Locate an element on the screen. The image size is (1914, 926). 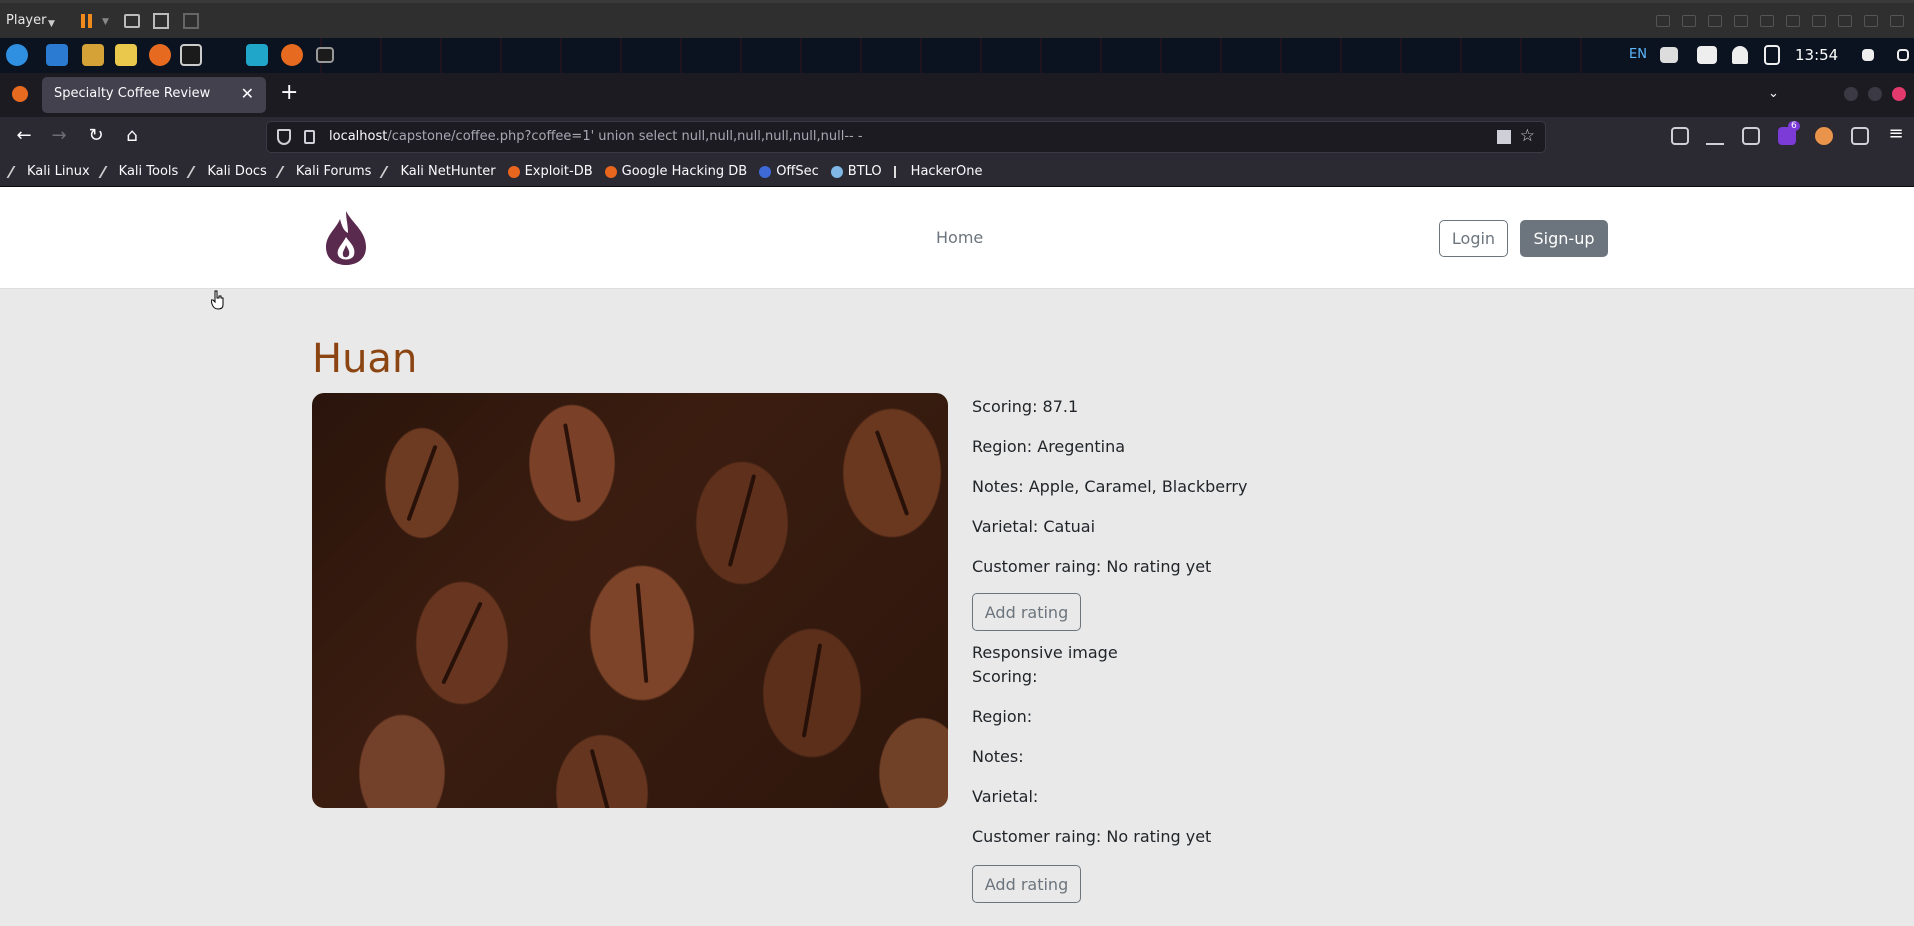
signup-button: Sign-up is located at coordinates (1564, 238).